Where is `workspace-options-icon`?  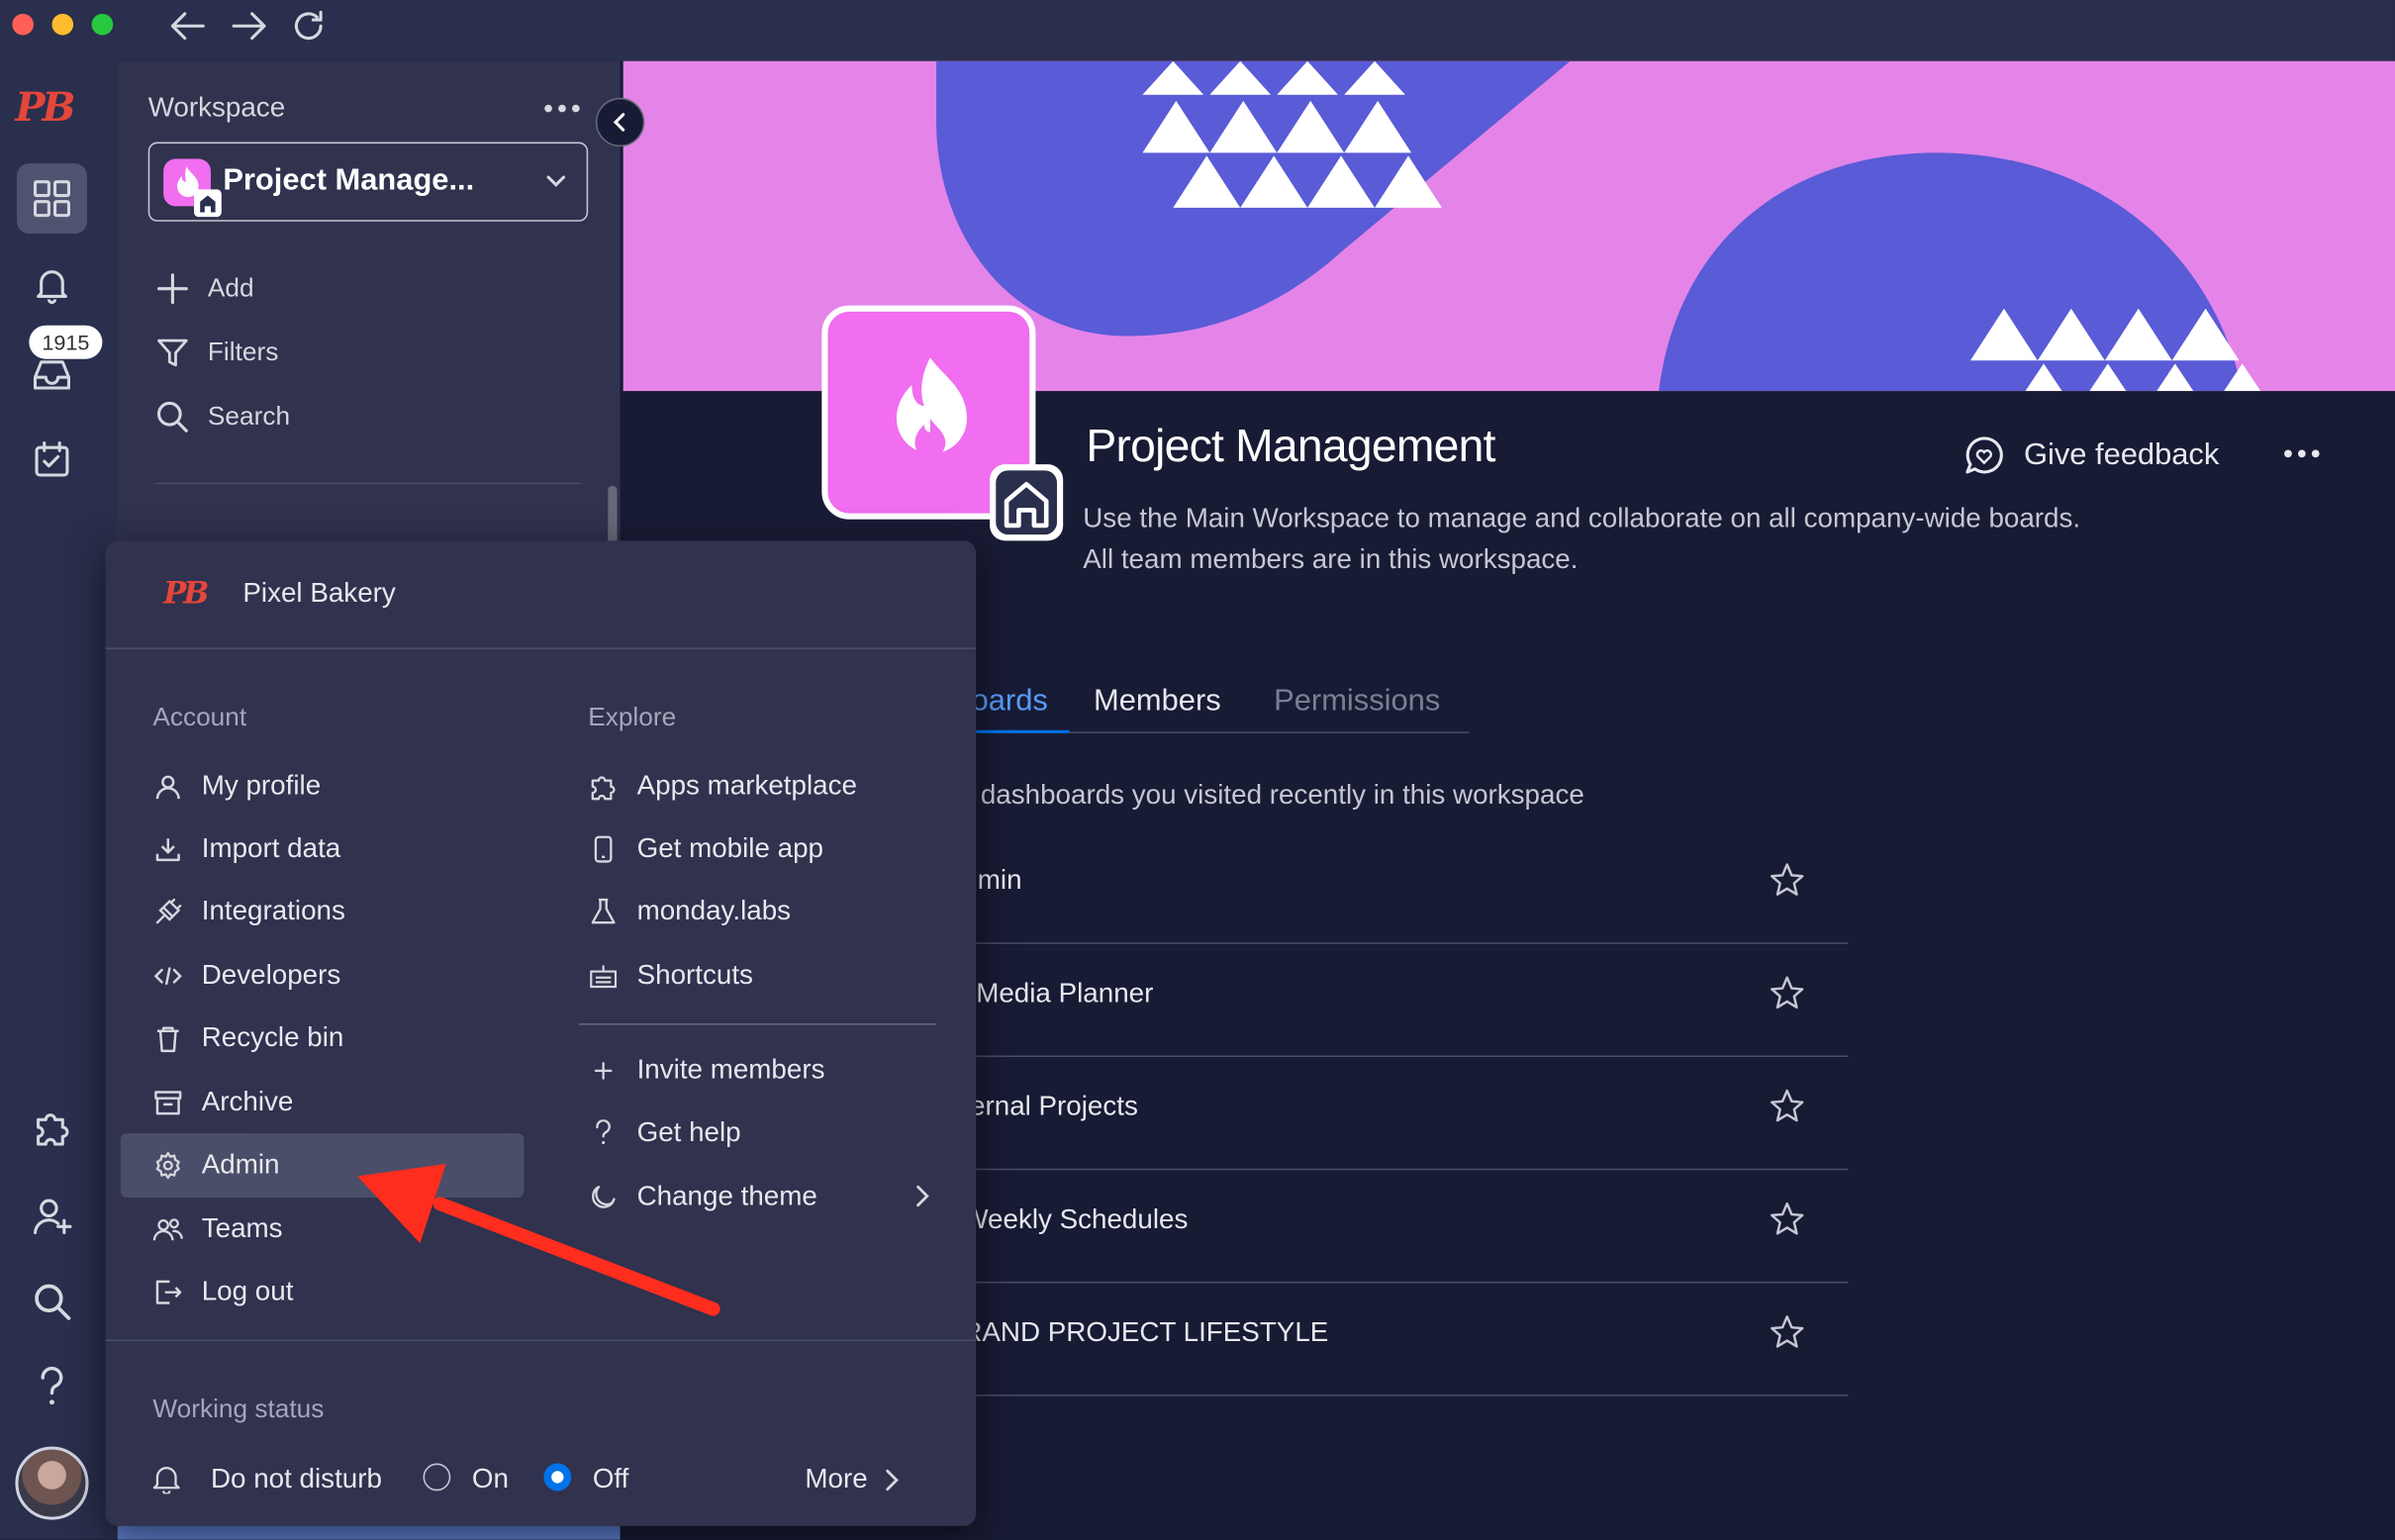
workspace-options-icon is located at coordinates (2302, 457).